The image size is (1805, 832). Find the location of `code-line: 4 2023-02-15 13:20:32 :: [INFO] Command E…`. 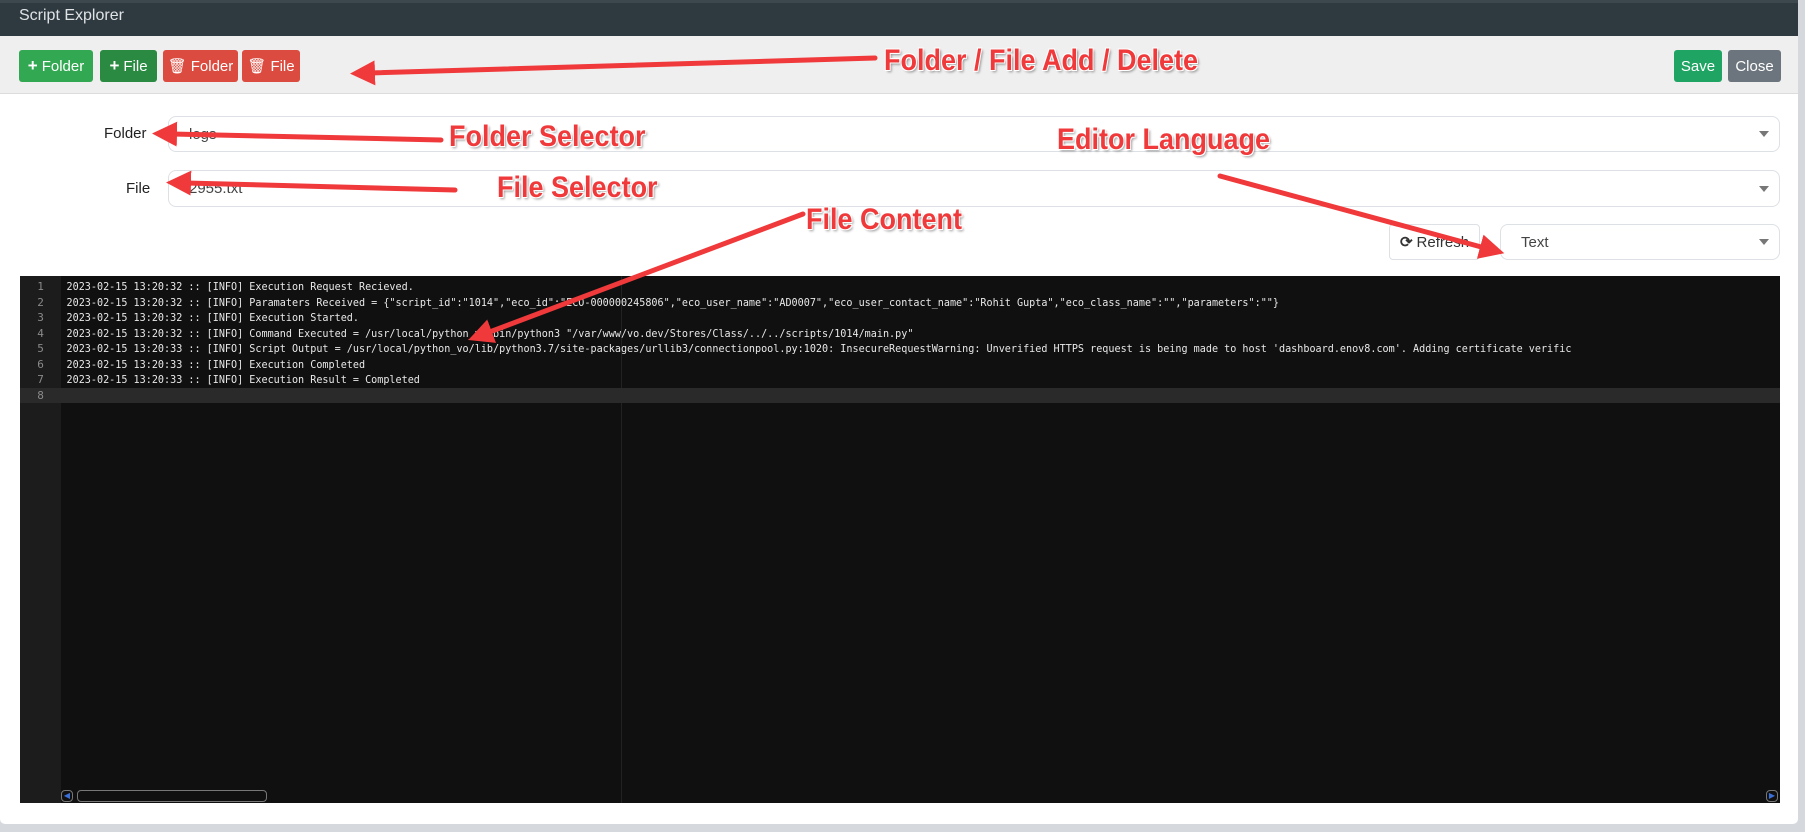

code-line: 4 2023-02-15 13:20:32 :: [INFO] Command E… is located at coordinates (900, 334).